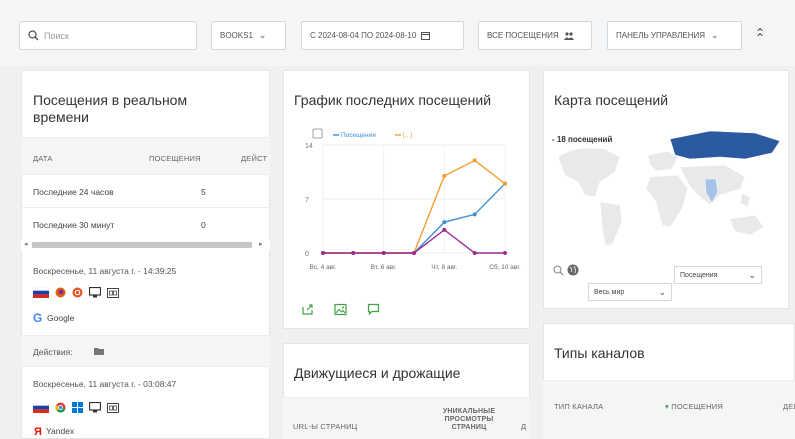 Image resolution: width=795 pixels, height=439 pixels. I want to click on dashboard-selector: ПАНЕЛЬ УПРАВЛЕНИЯ ⌄, so click(674, 35).